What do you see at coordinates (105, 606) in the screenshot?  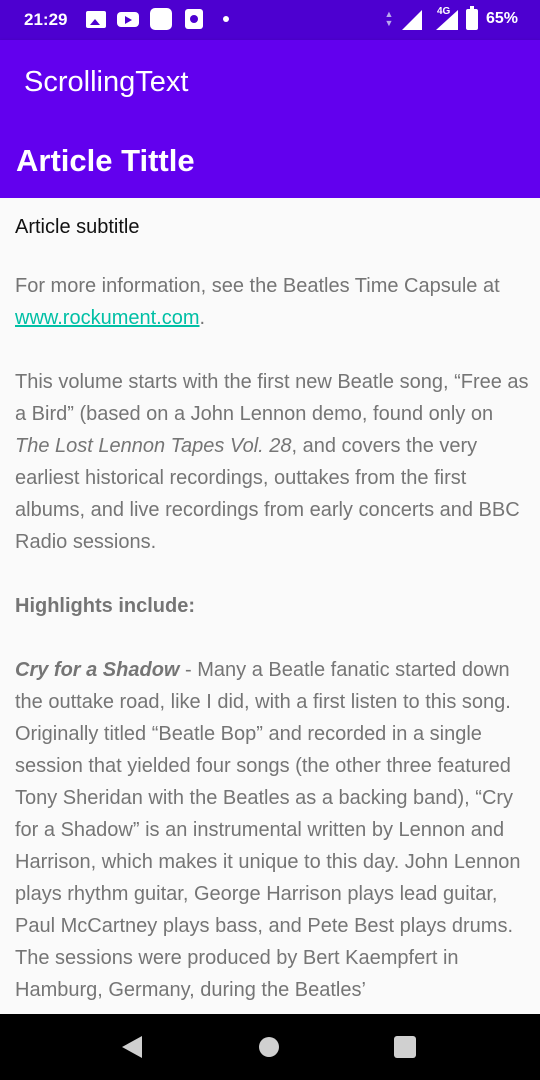 I see `highlights-heading: Highlights include:` at bounding box center [105, 606].